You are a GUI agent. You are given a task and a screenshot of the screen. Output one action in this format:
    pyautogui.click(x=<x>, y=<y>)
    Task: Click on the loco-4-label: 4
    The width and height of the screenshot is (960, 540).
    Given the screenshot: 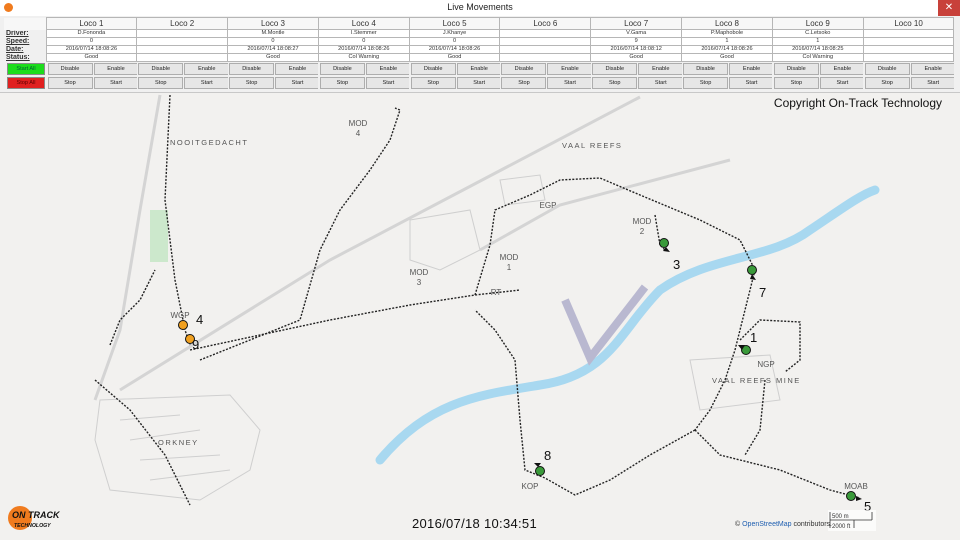 What is the action you would take?
    pyautogui.click(x=199, y=319)
    